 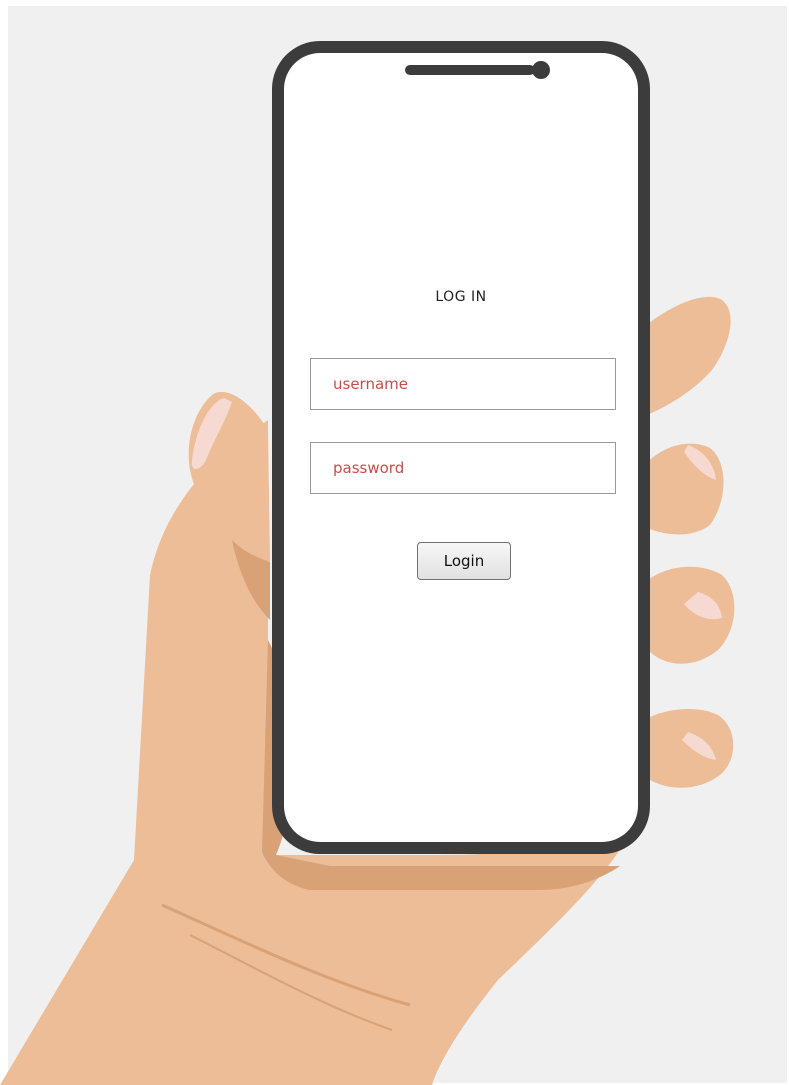 What do you see at coordinates (461, 297) in the screenshot?
I see `login-title: LOG IN` at bounding box center [461, 297].